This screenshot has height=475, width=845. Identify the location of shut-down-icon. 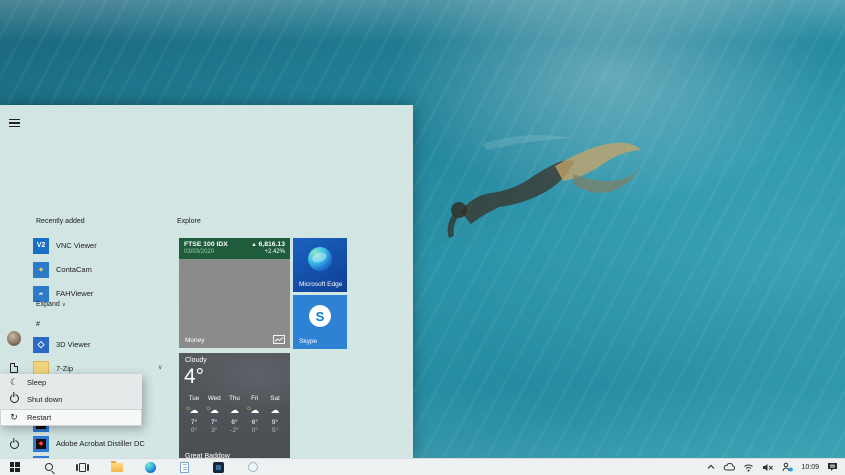
(14, 399).